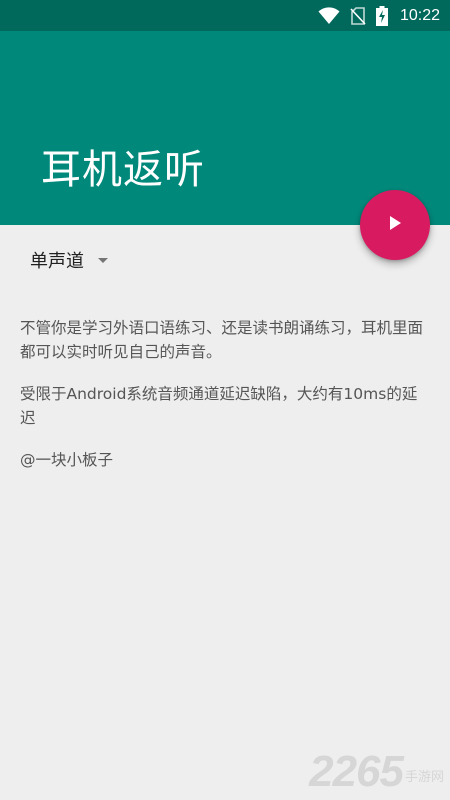 The image size is (450, 800). Describe the element at coordinates (356, 771) in the screenshot. I see `watermark-number: 2265` at that location.